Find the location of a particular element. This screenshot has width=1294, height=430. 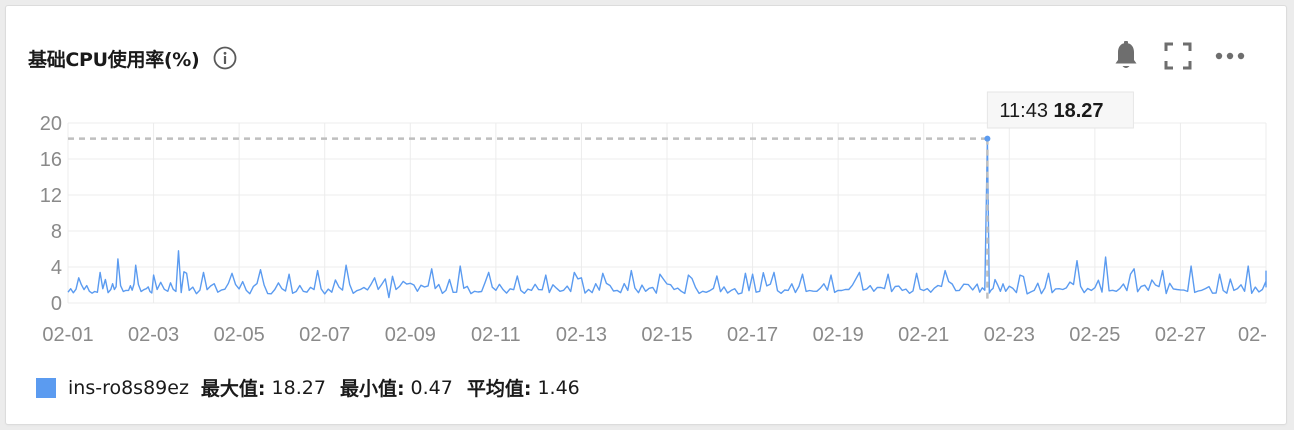

x-tick-label: 02-17 is located at coordinates (752, 335).